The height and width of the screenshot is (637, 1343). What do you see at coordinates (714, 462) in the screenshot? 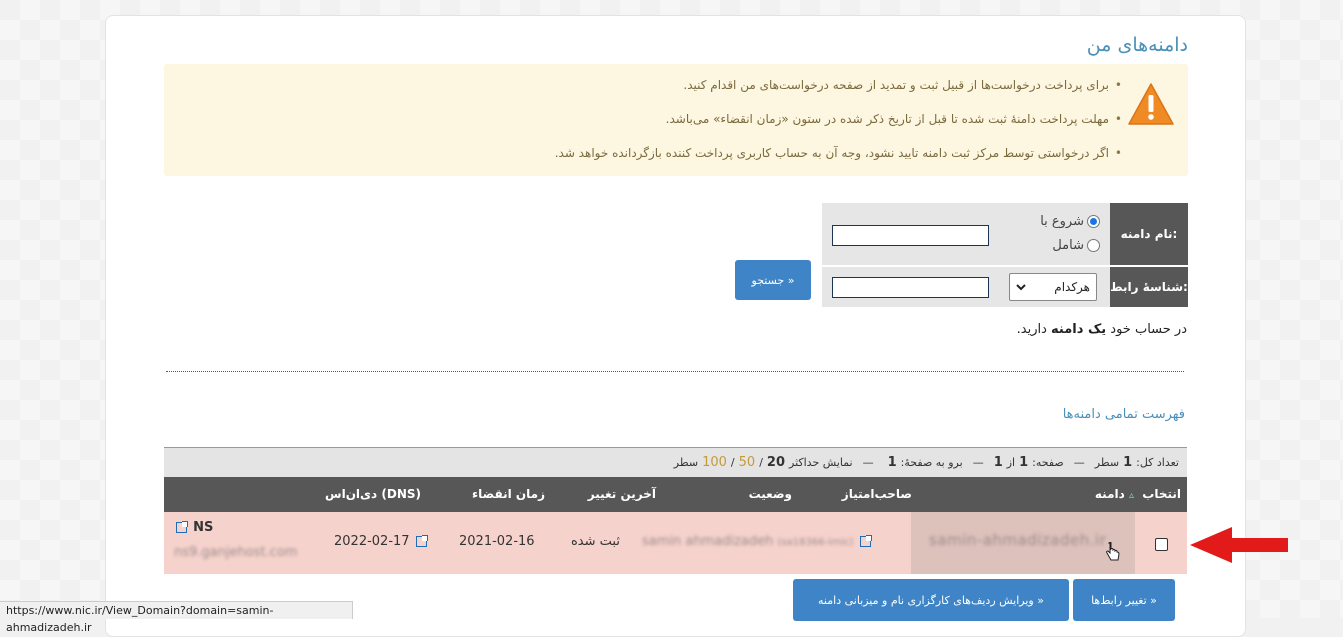
I see `page-size-100: 100` at bounding box center [714, 462].